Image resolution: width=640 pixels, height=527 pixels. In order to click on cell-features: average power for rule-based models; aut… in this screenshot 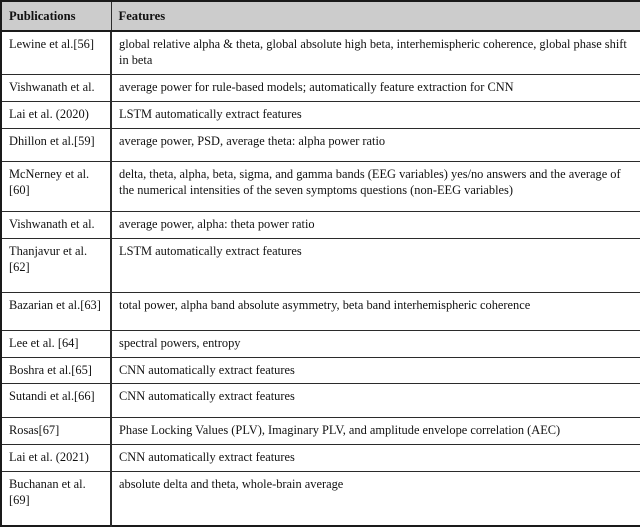, I will do `click(375, 87)`.